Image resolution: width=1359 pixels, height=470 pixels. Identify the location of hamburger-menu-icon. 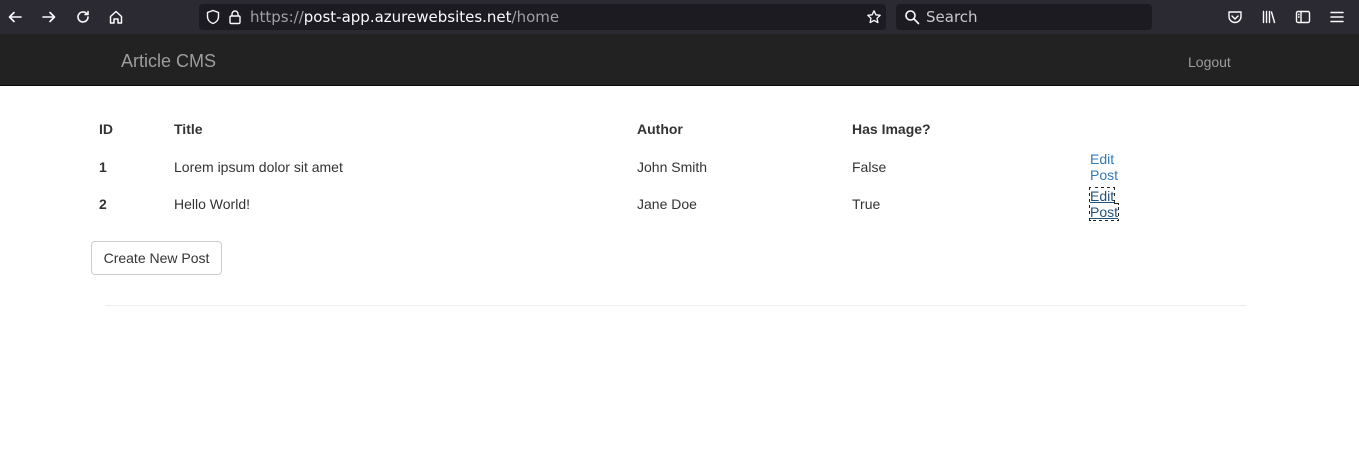
(1337, 17).